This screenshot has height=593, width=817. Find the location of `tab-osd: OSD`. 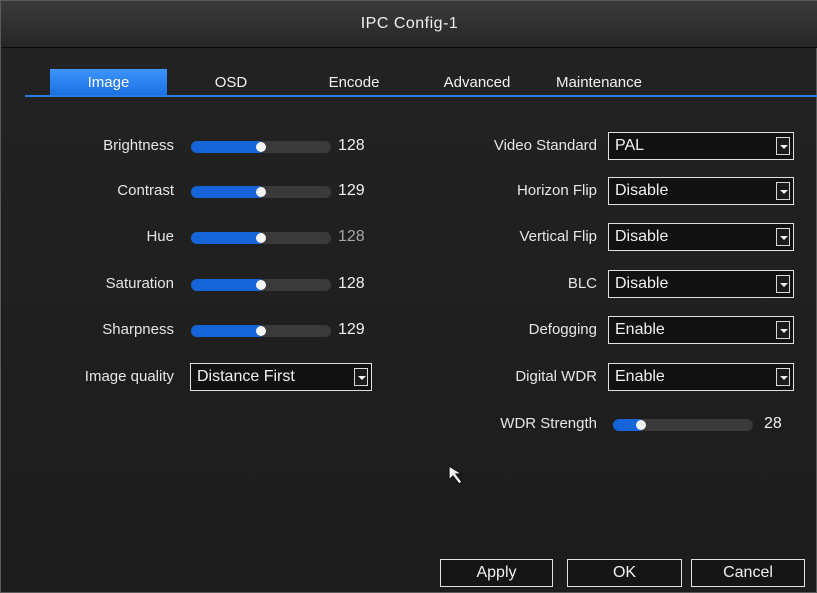

tab-osd: OSD is located at coordinates (231, 82).